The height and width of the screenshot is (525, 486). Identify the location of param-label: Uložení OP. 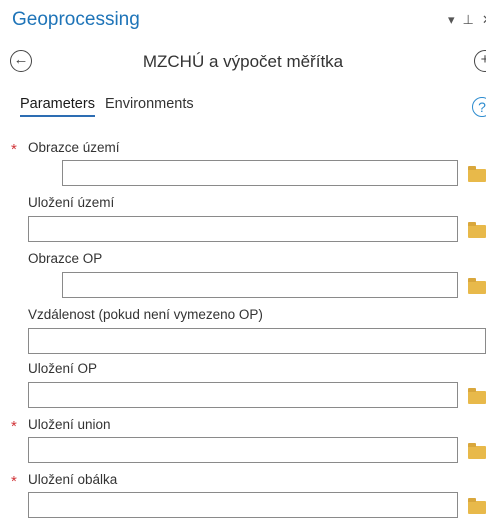
(63, 368).